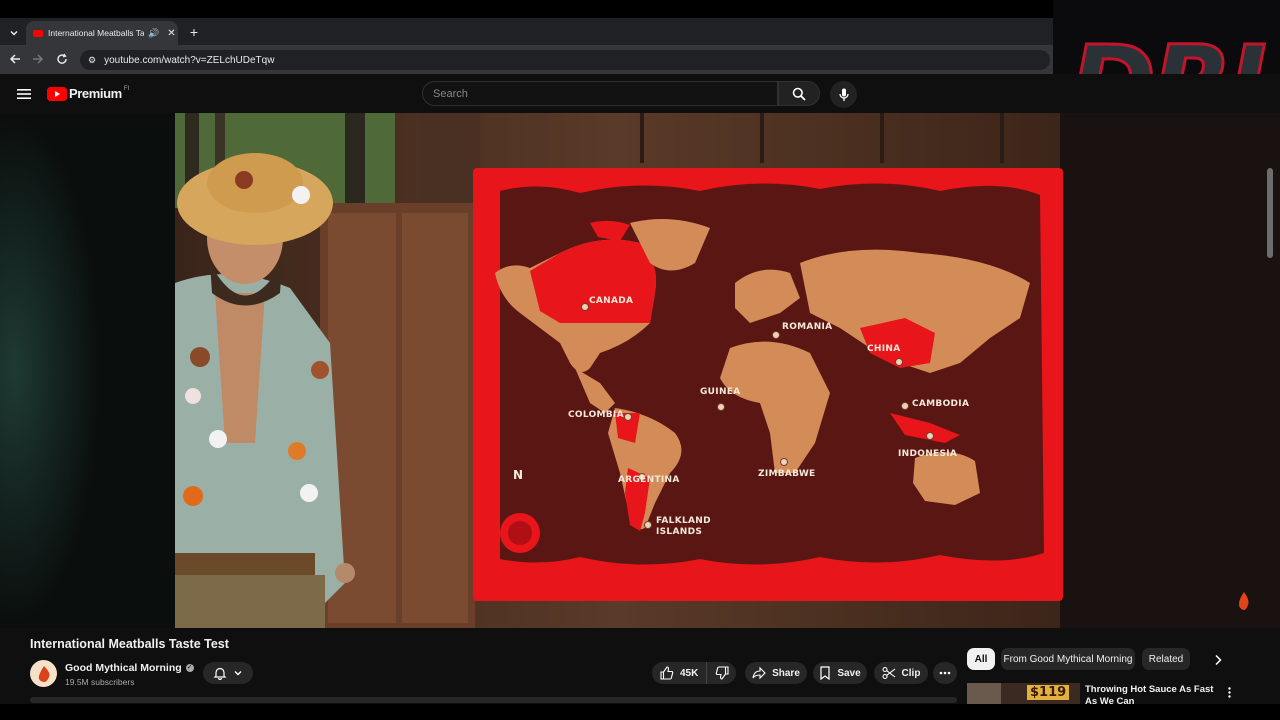 The height and width of the screenshot is (720, 1280). I want to click on dislike-button, so click(721, 673).